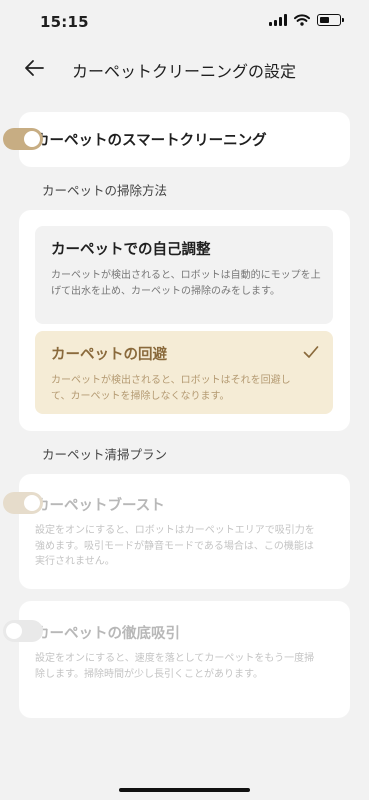  I want to click on deep-suction-toggle, so click(23, 631).